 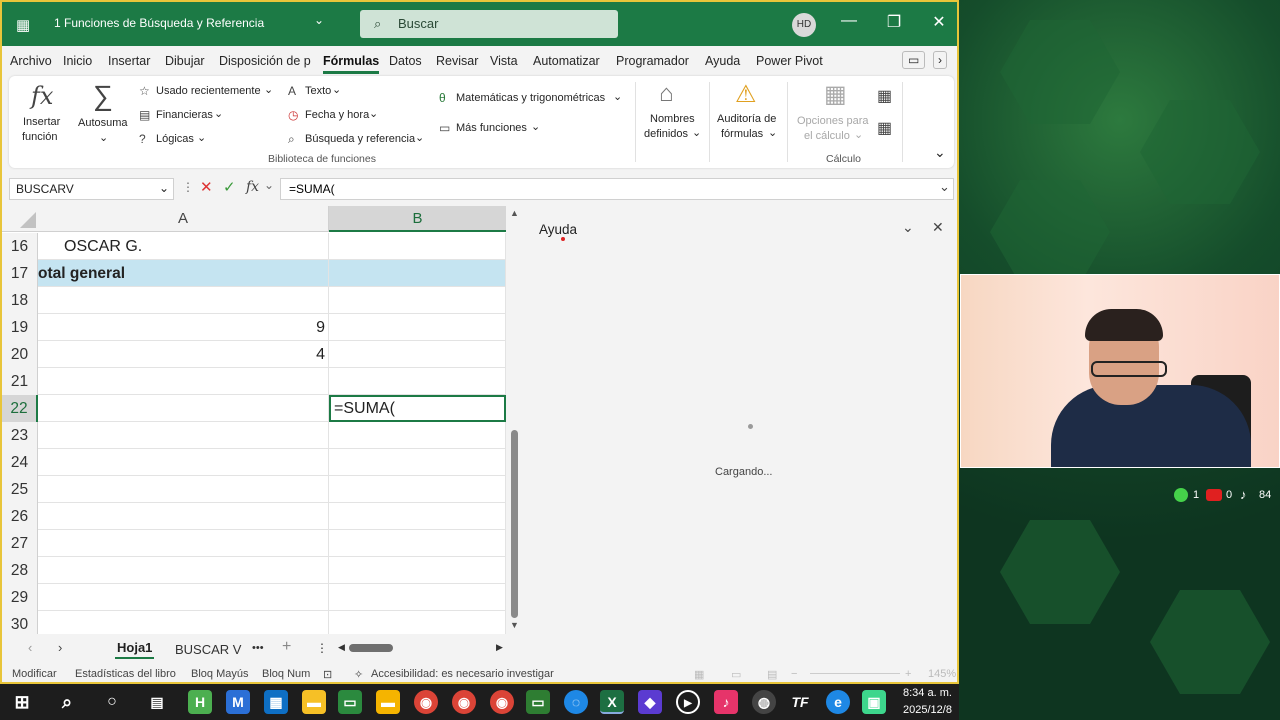 What do you see at coordinates (20, 327) in the screenshot?
I see `row-number: 19` at bounding box center [20, 327].